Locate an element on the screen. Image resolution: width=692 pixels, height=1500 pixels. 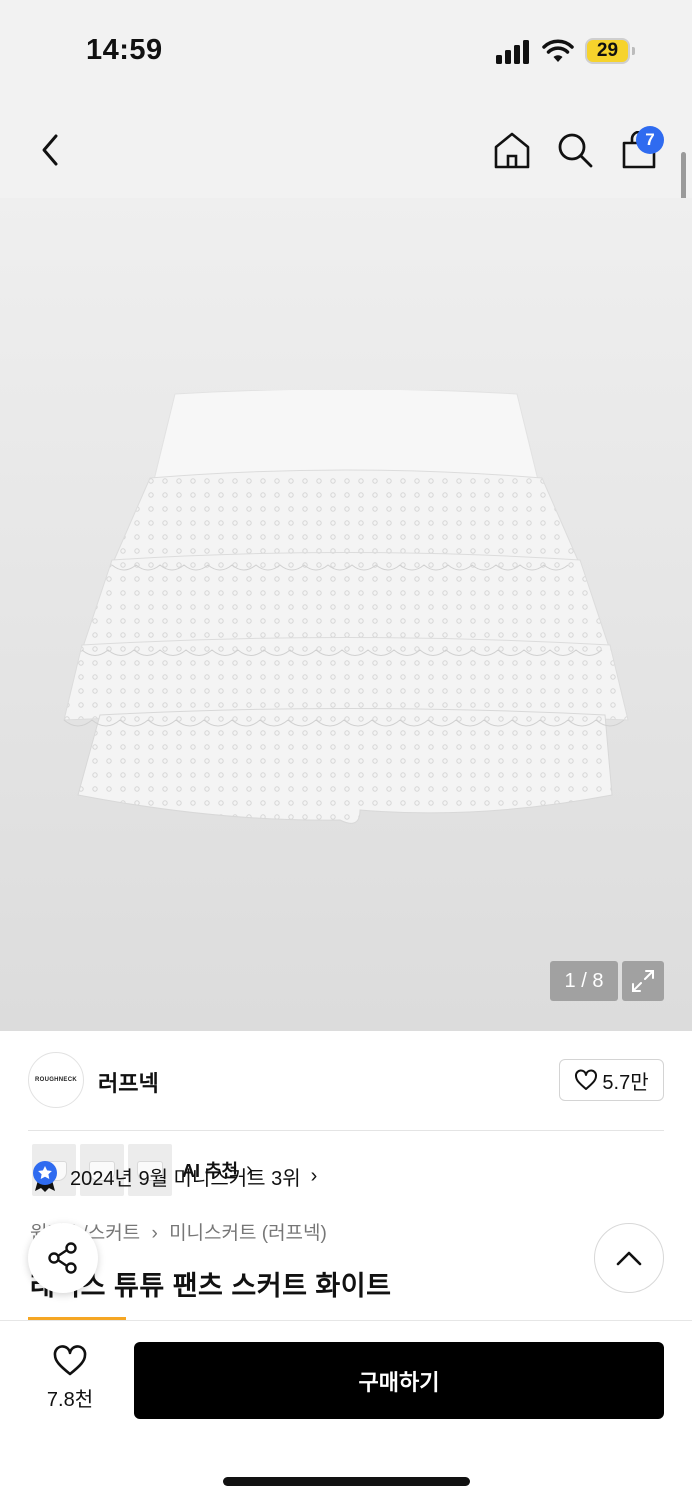
wishlist-button: 7.8천 is located at coordinates (70, 1378).